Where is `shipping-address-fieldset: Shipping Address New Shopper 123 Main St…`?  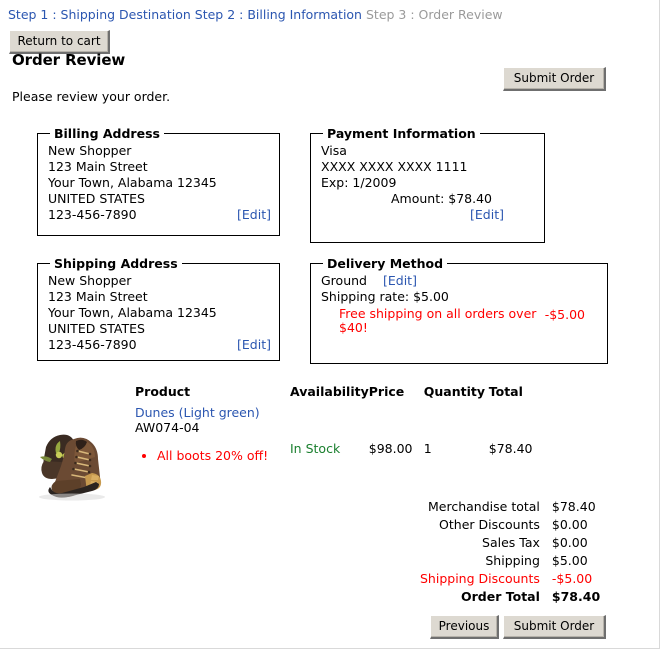 shipping-address-fieldset: Shipping Address New Shopper 123 Main St… is located at coordinates (158, 308).